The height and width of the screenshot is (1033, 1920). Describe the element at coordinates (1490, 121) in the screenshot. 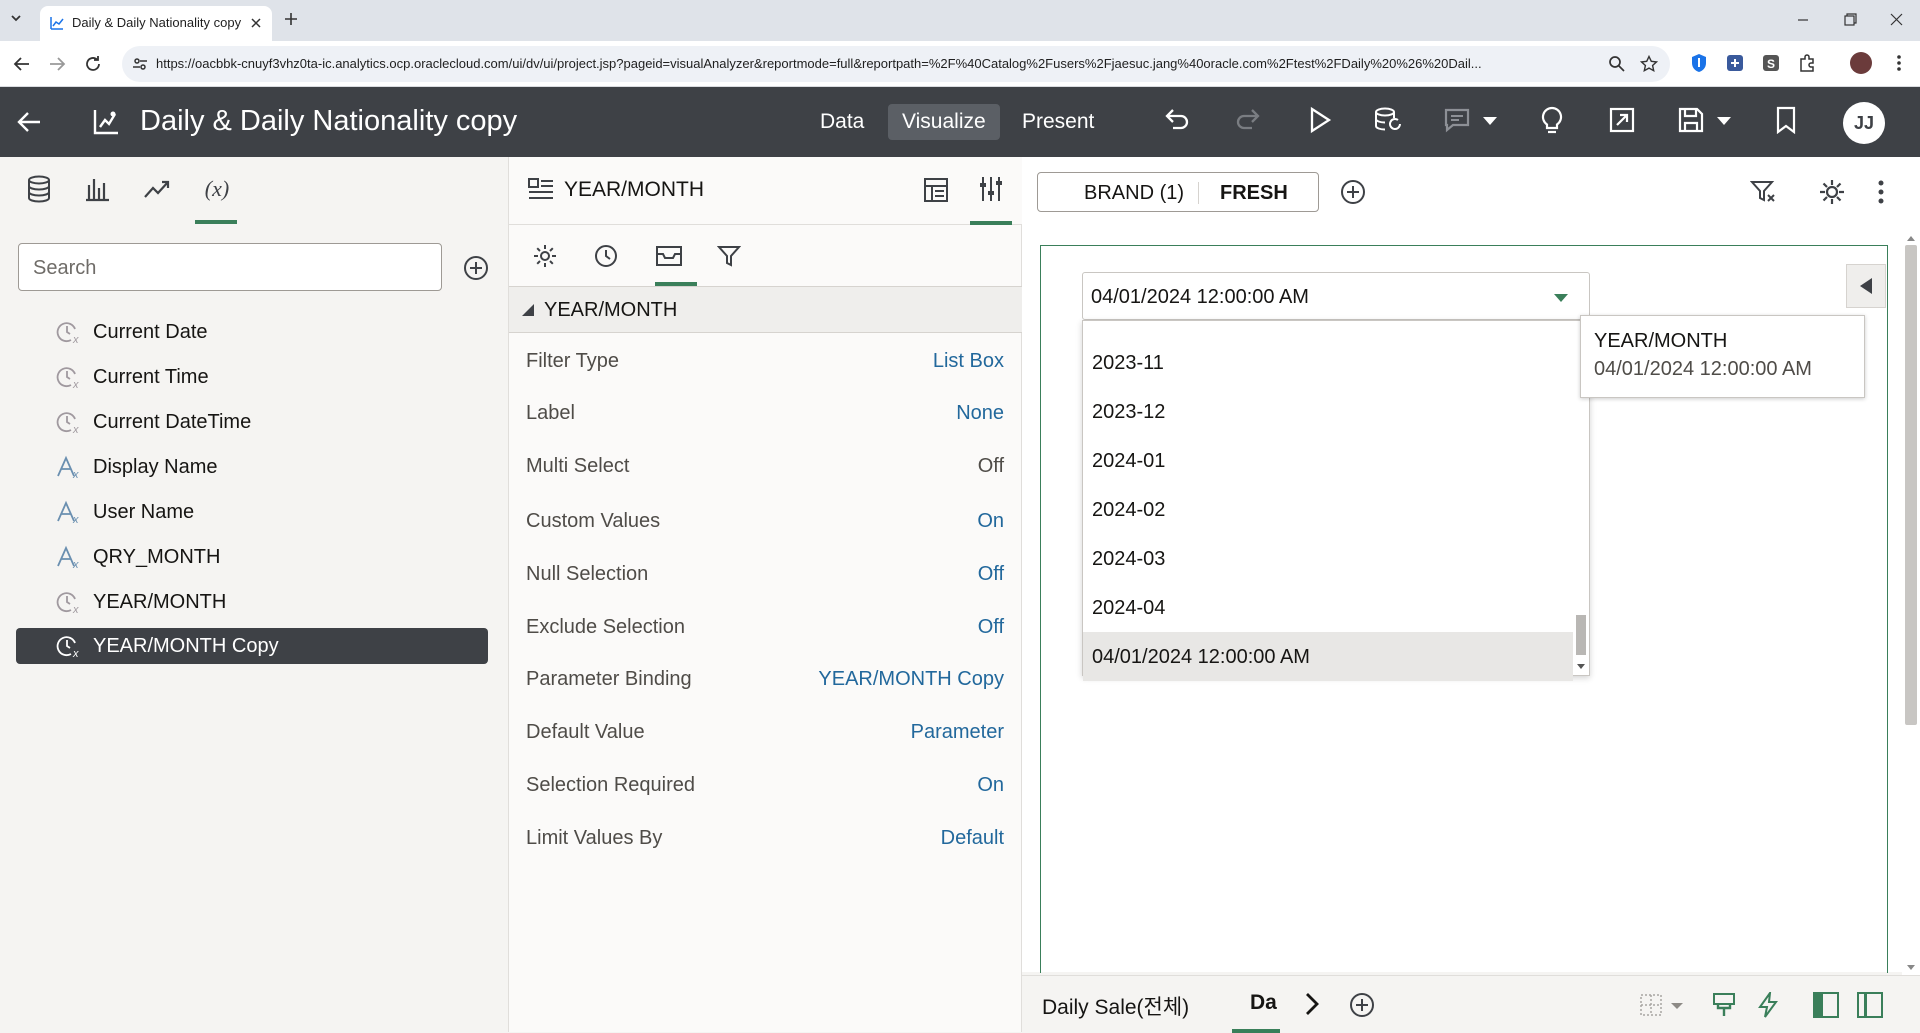

I see `comment-dropdown-icon` at that location.